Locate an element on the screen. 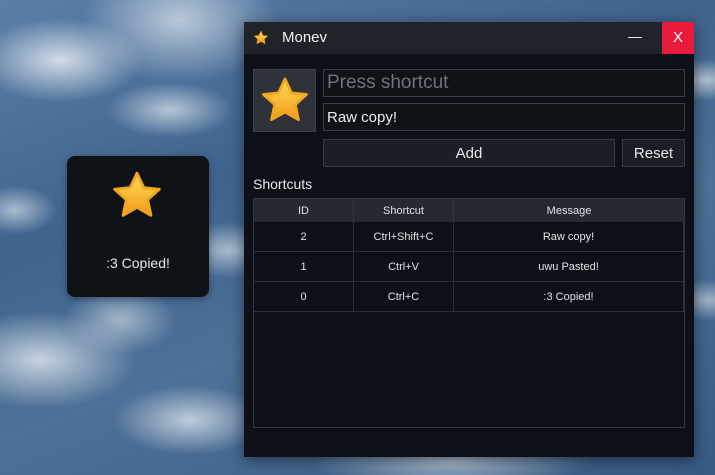 Image resolution: width=715 pixels, height=475 pixels. shortcut-input: Press shortcut is located at coordinates (504, 83).